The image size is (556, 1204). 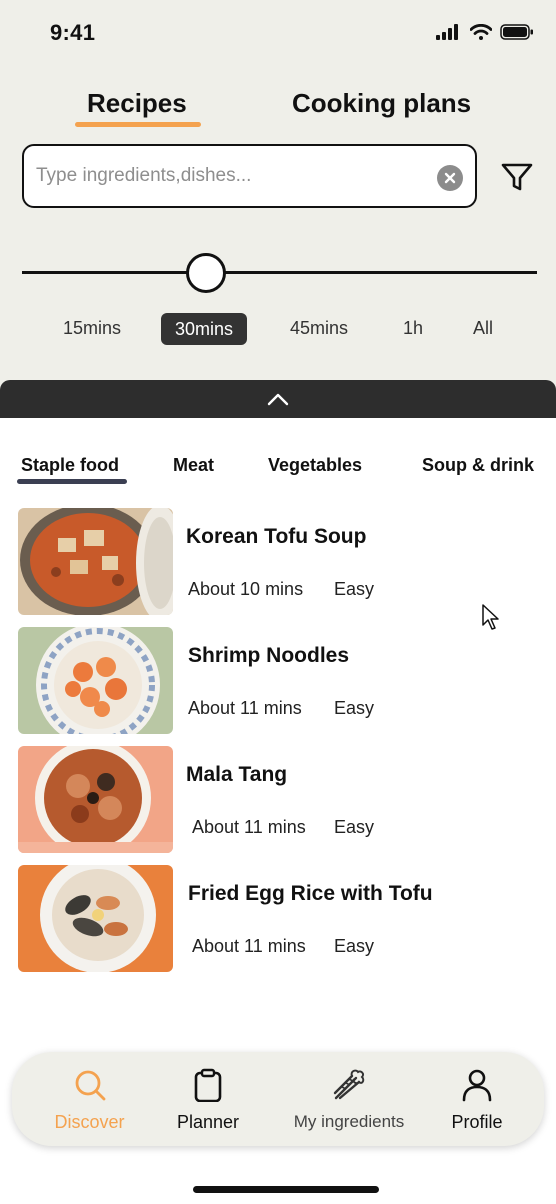 What do you see at coordinates (246, 589) in the screenshot?
I see `recipe-time: About 10 mins` at bounding box center [246, 589].